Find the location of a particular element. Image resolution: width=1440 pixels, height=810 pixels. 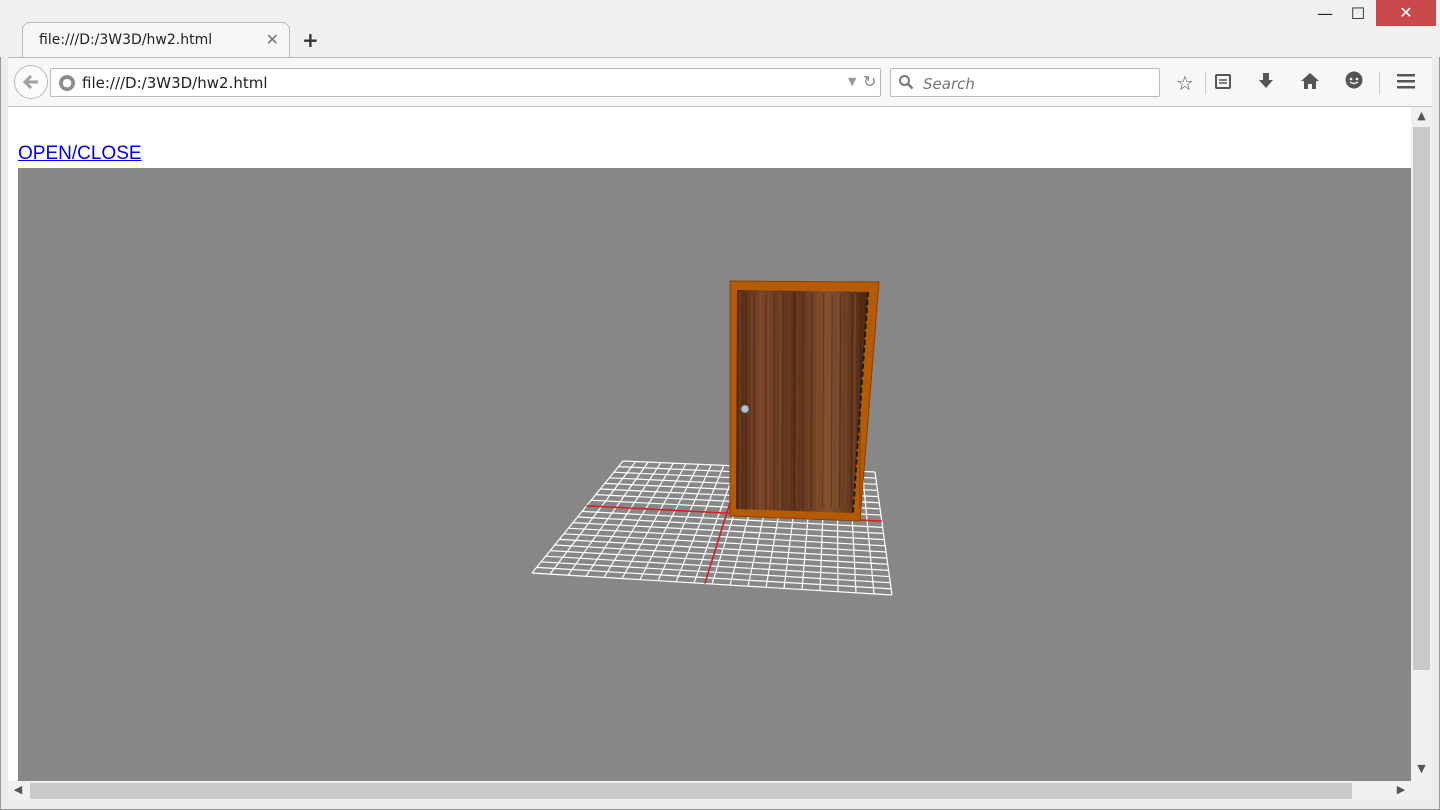

globe-icon: ● is located at coordinates (67, 83).